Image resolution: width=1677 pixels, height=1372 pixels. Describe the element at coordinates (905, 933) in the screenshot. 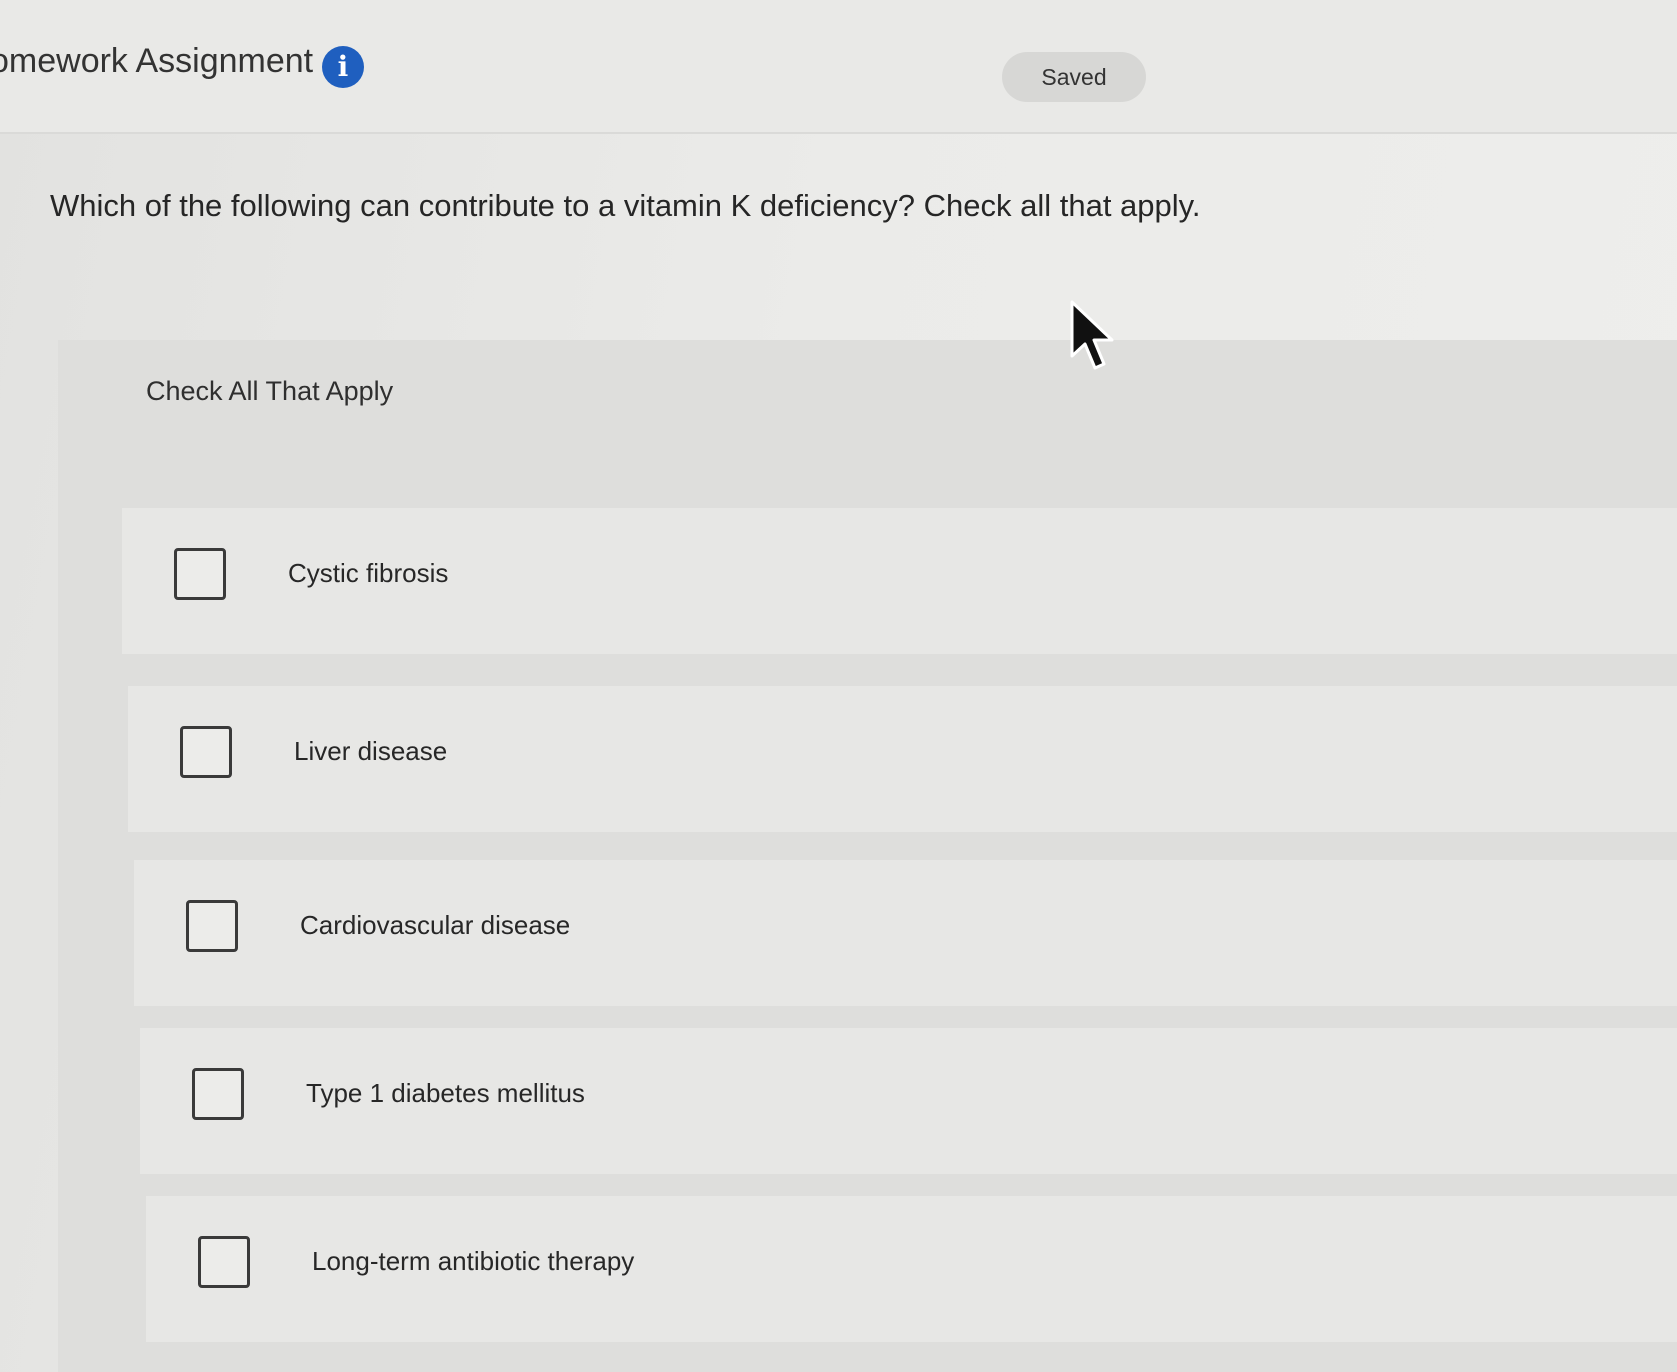

I see `option-row-cardiovascular-disease: Cardiovascular disease` at that location.